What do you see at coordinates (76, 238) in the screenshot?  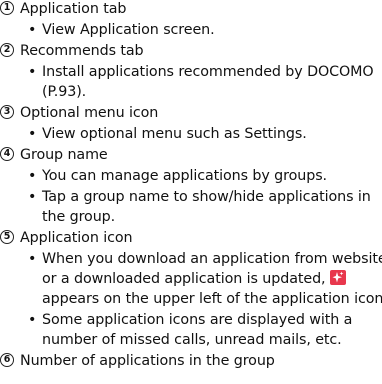 I see `item-title-5: Application icon` at bounding box center [76, 238].